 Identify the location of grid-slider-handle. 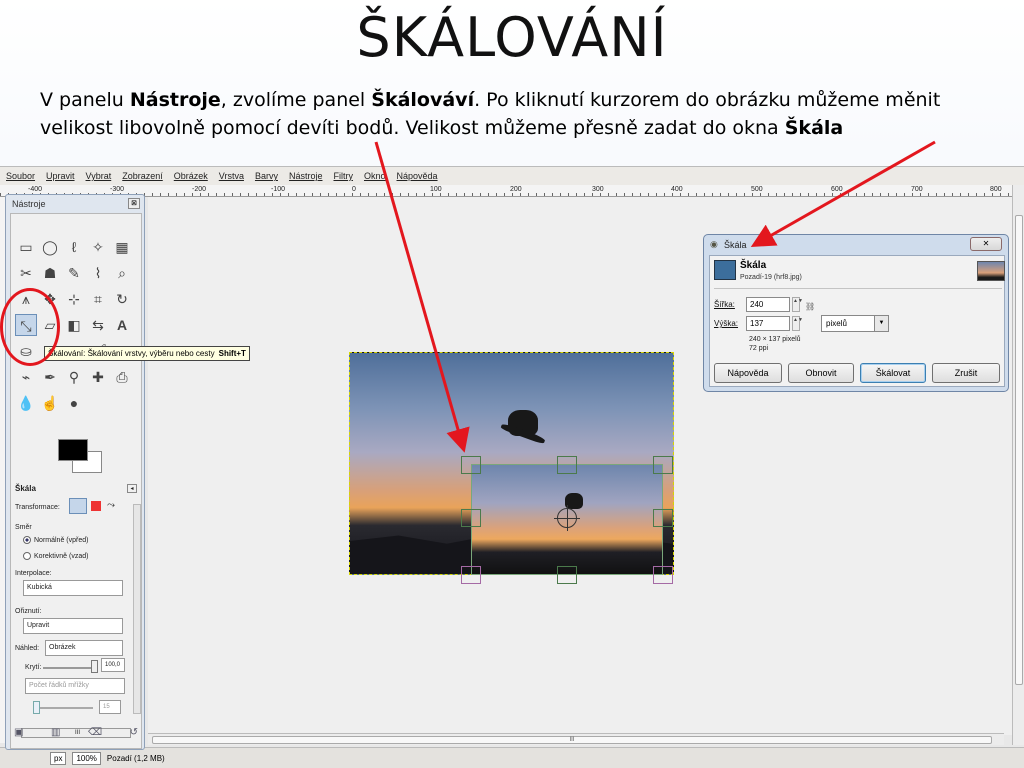
(36, 707).